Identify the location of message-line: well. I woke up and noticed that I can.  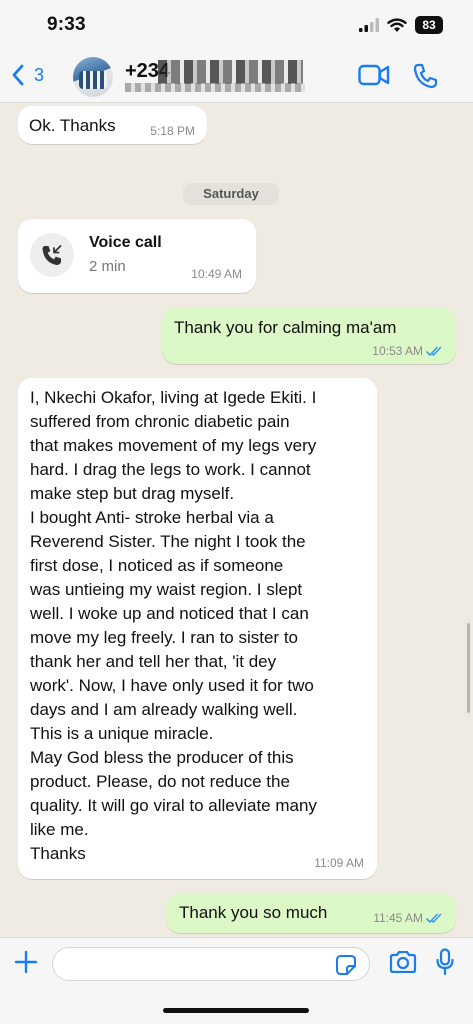
(169, 613).